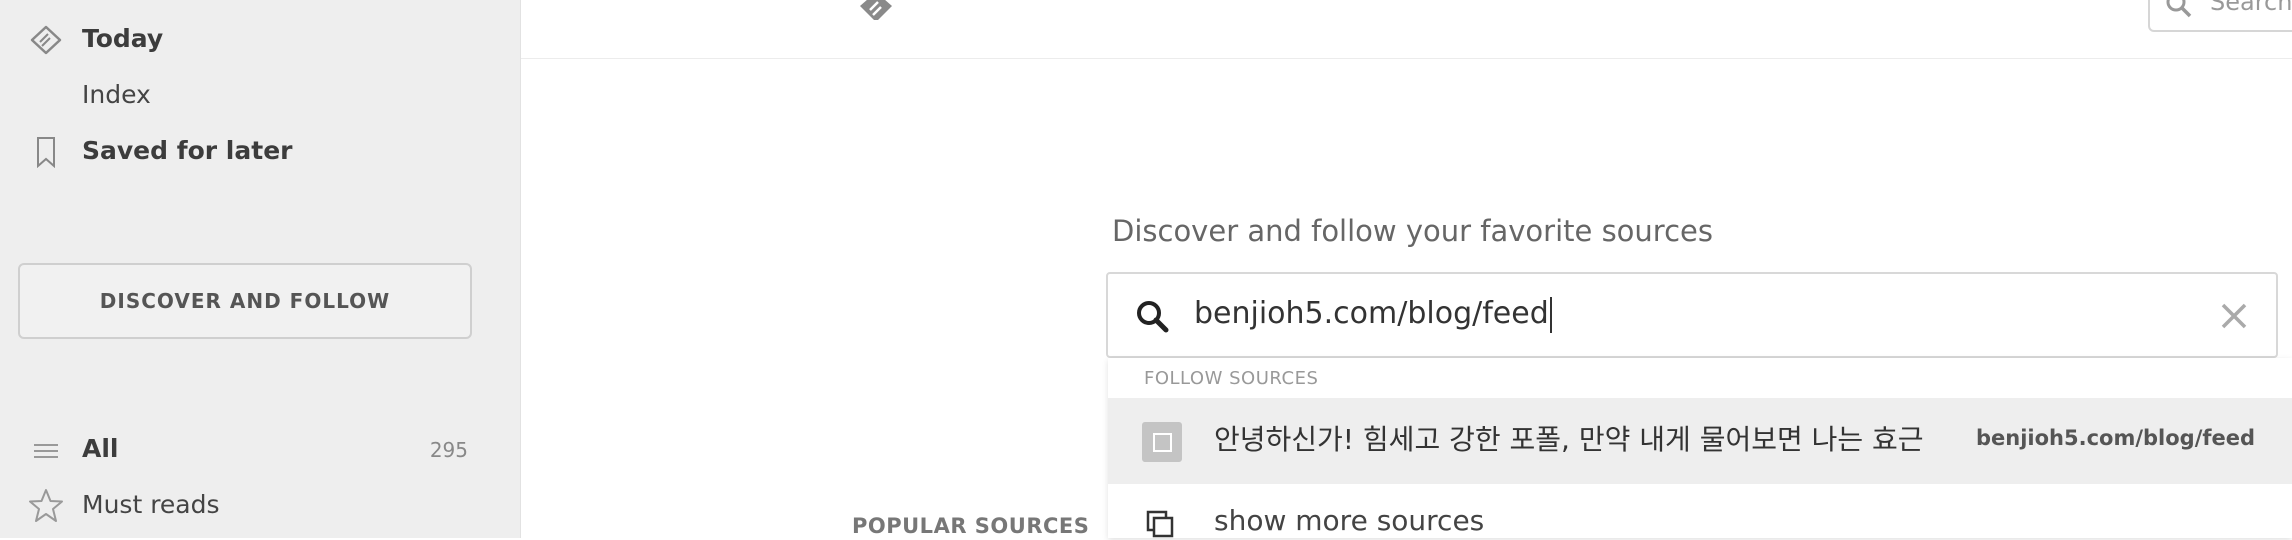 This screenshot has height=540, width=2292. Describe the element at coordinates (123, 38) in the screenshot. I see `sidebar-item-label: Today` at that location.